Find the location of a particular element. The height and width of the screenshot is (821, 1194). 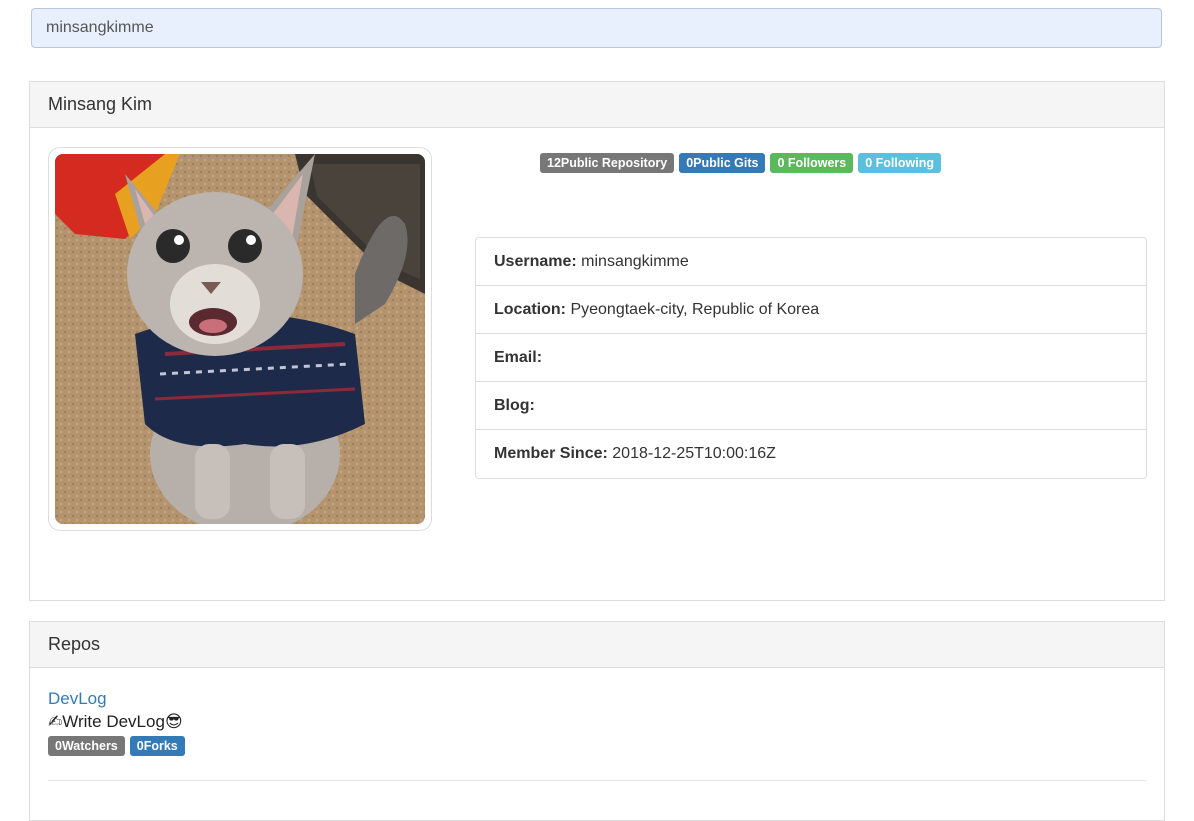

repo-badges: 0Watchers 0Forks is located at coordinates (597, 746).